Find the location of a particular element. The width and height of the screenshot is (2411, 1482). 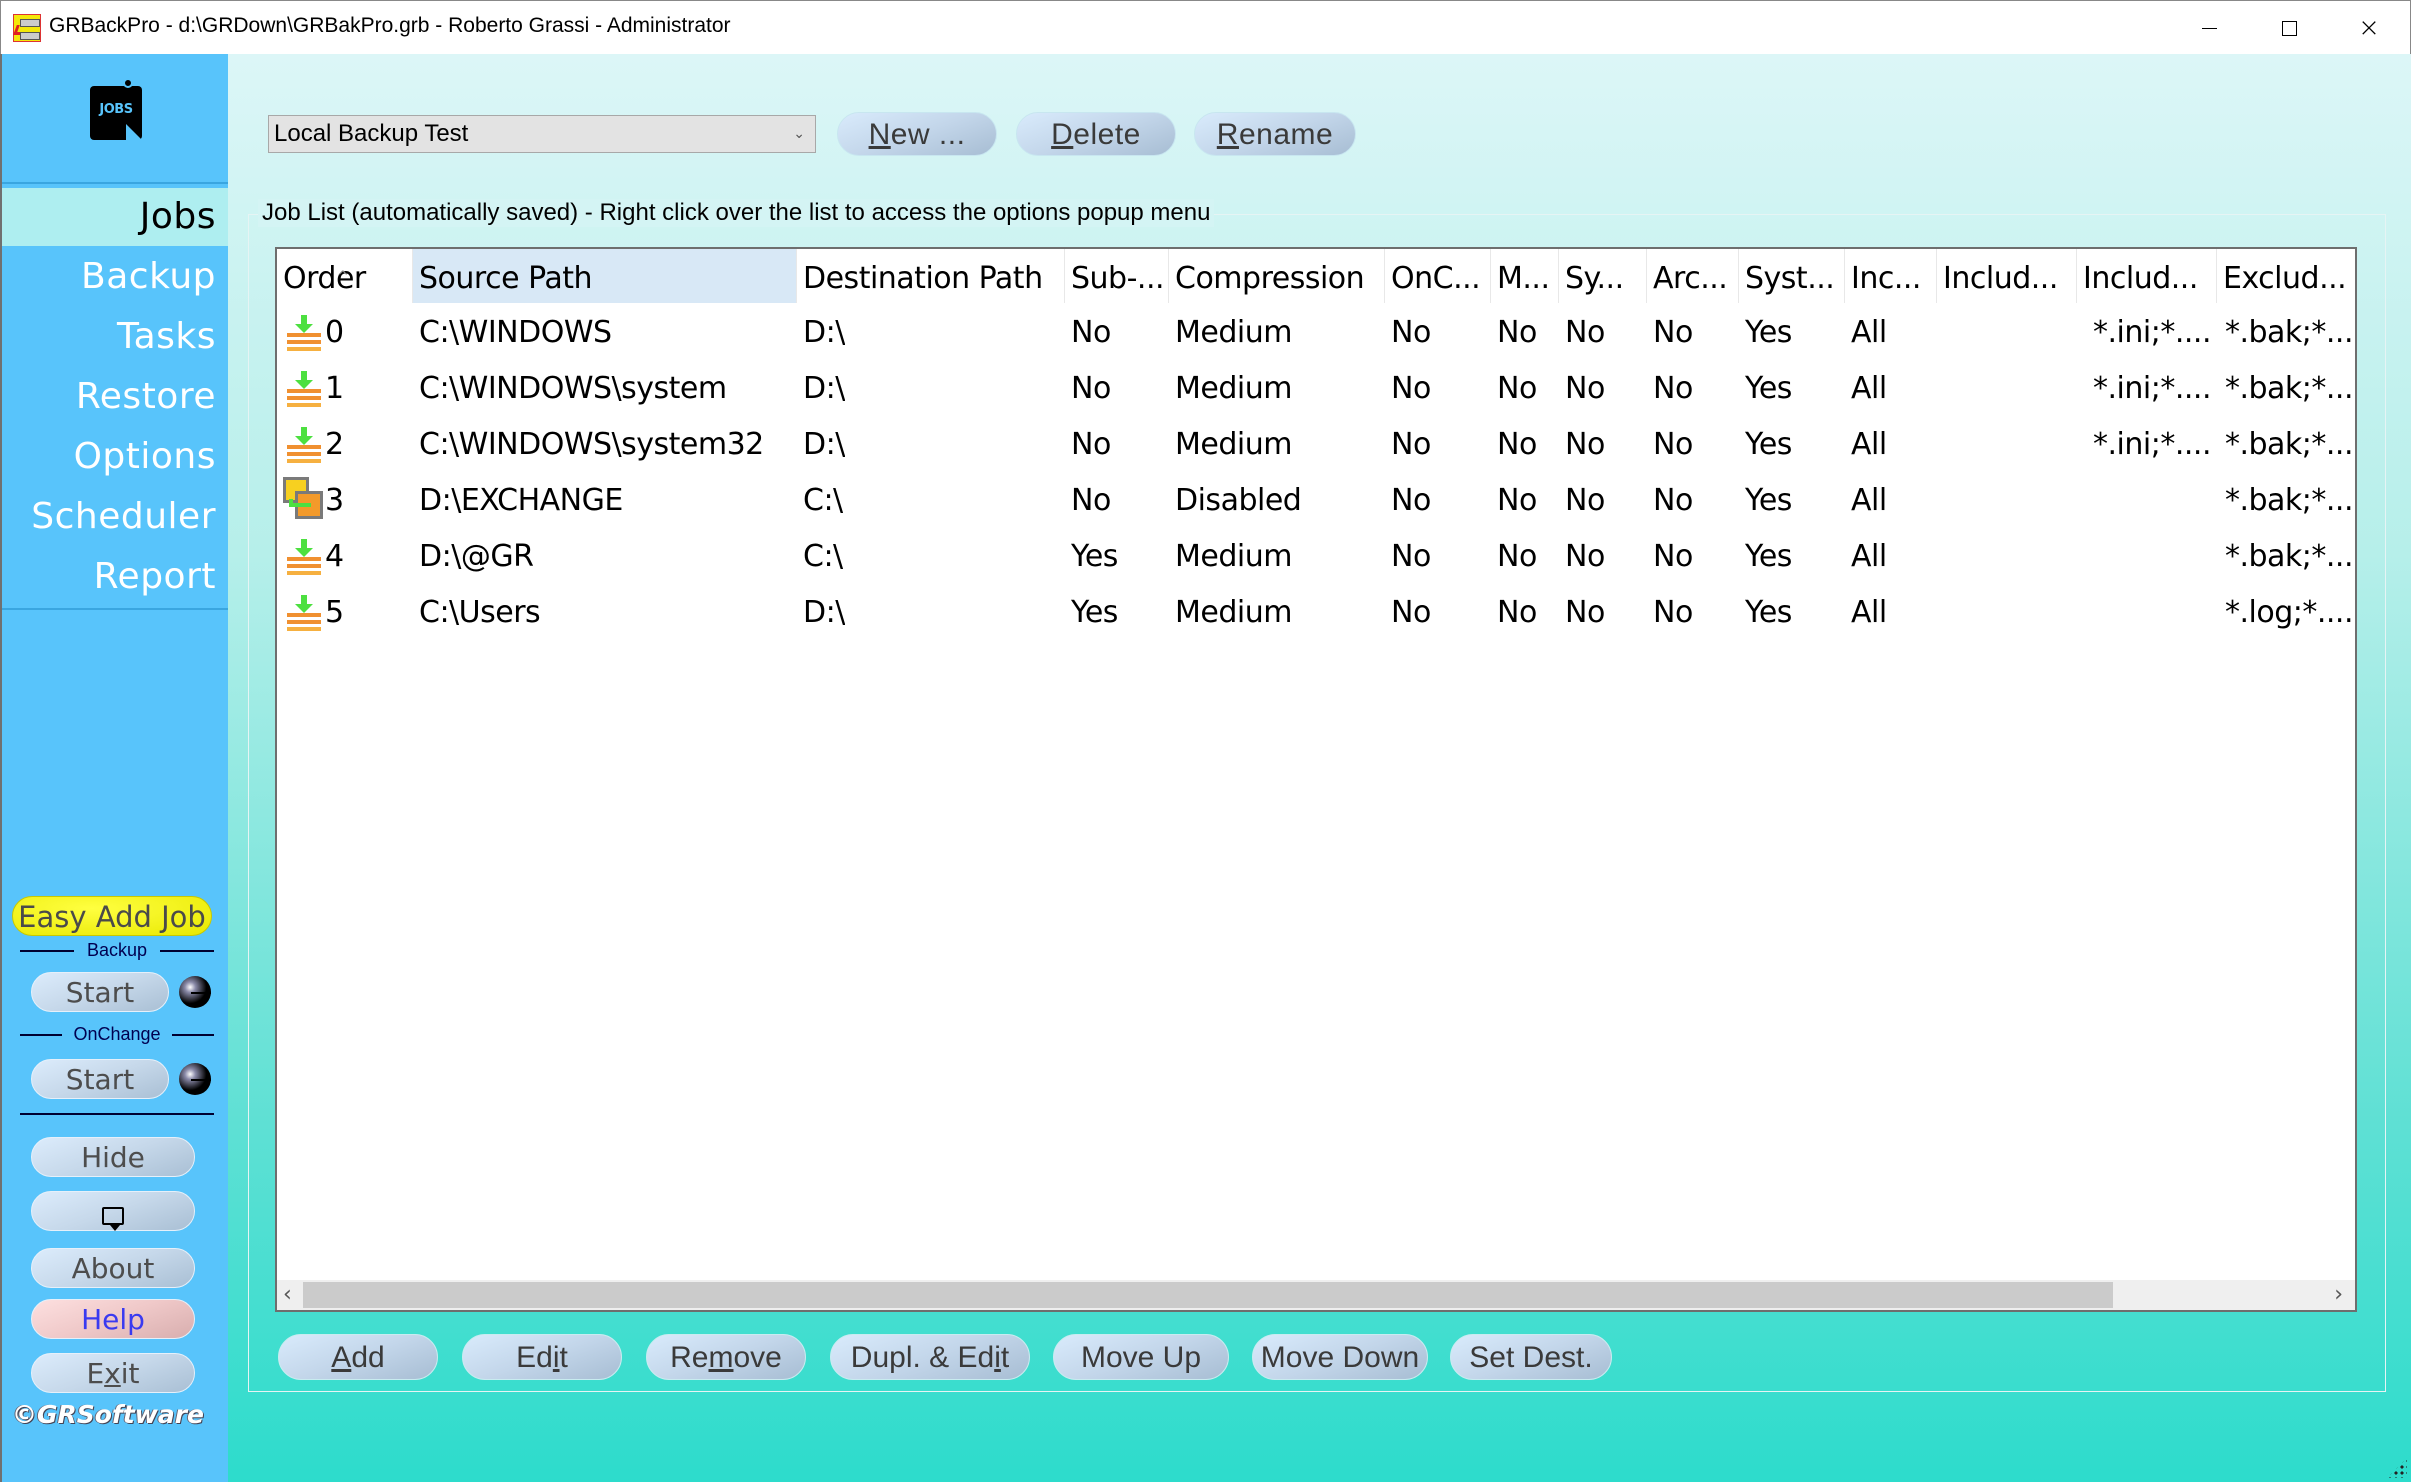

cell-source-path: C:\WINDOWS\system32 is located at coordinates (591, 444).